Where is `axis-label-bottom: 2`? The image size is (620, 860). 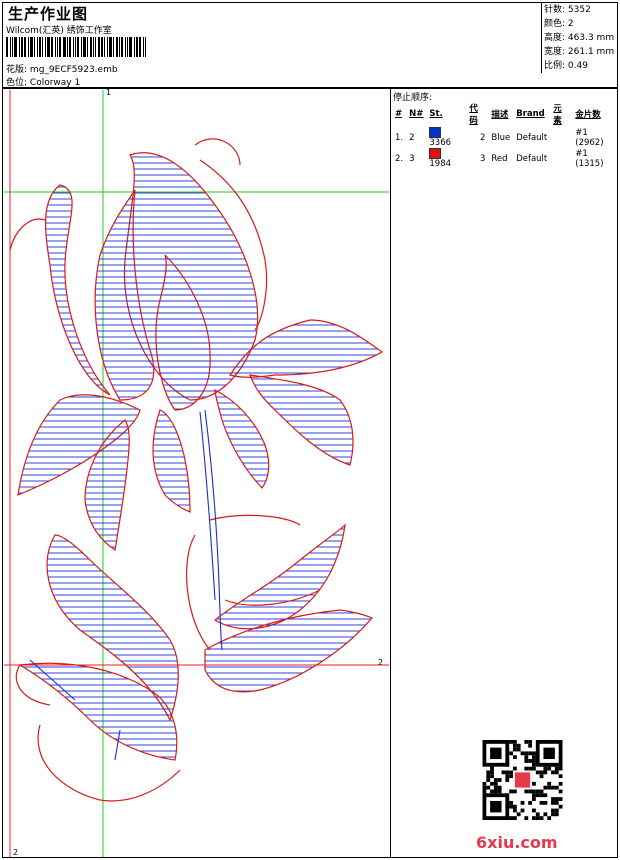
axis-label-bottom: 2 is located at coordinates (15, 852).